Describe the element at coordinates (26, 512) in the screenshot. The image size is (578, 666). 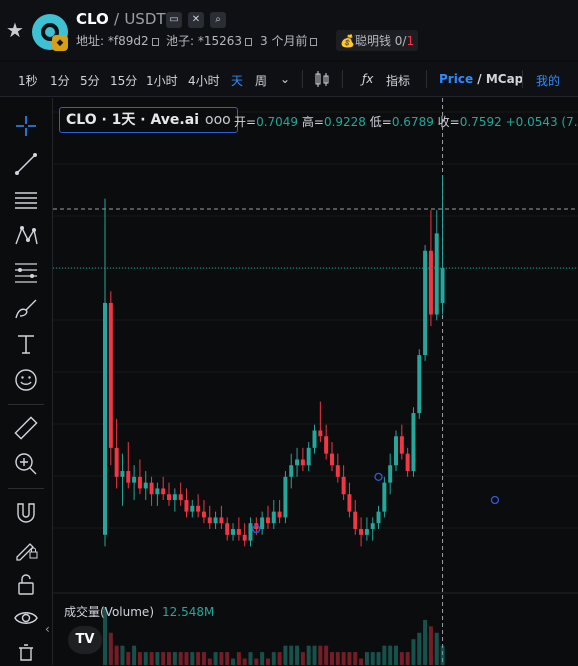
I see `magnet-icon` at that location.